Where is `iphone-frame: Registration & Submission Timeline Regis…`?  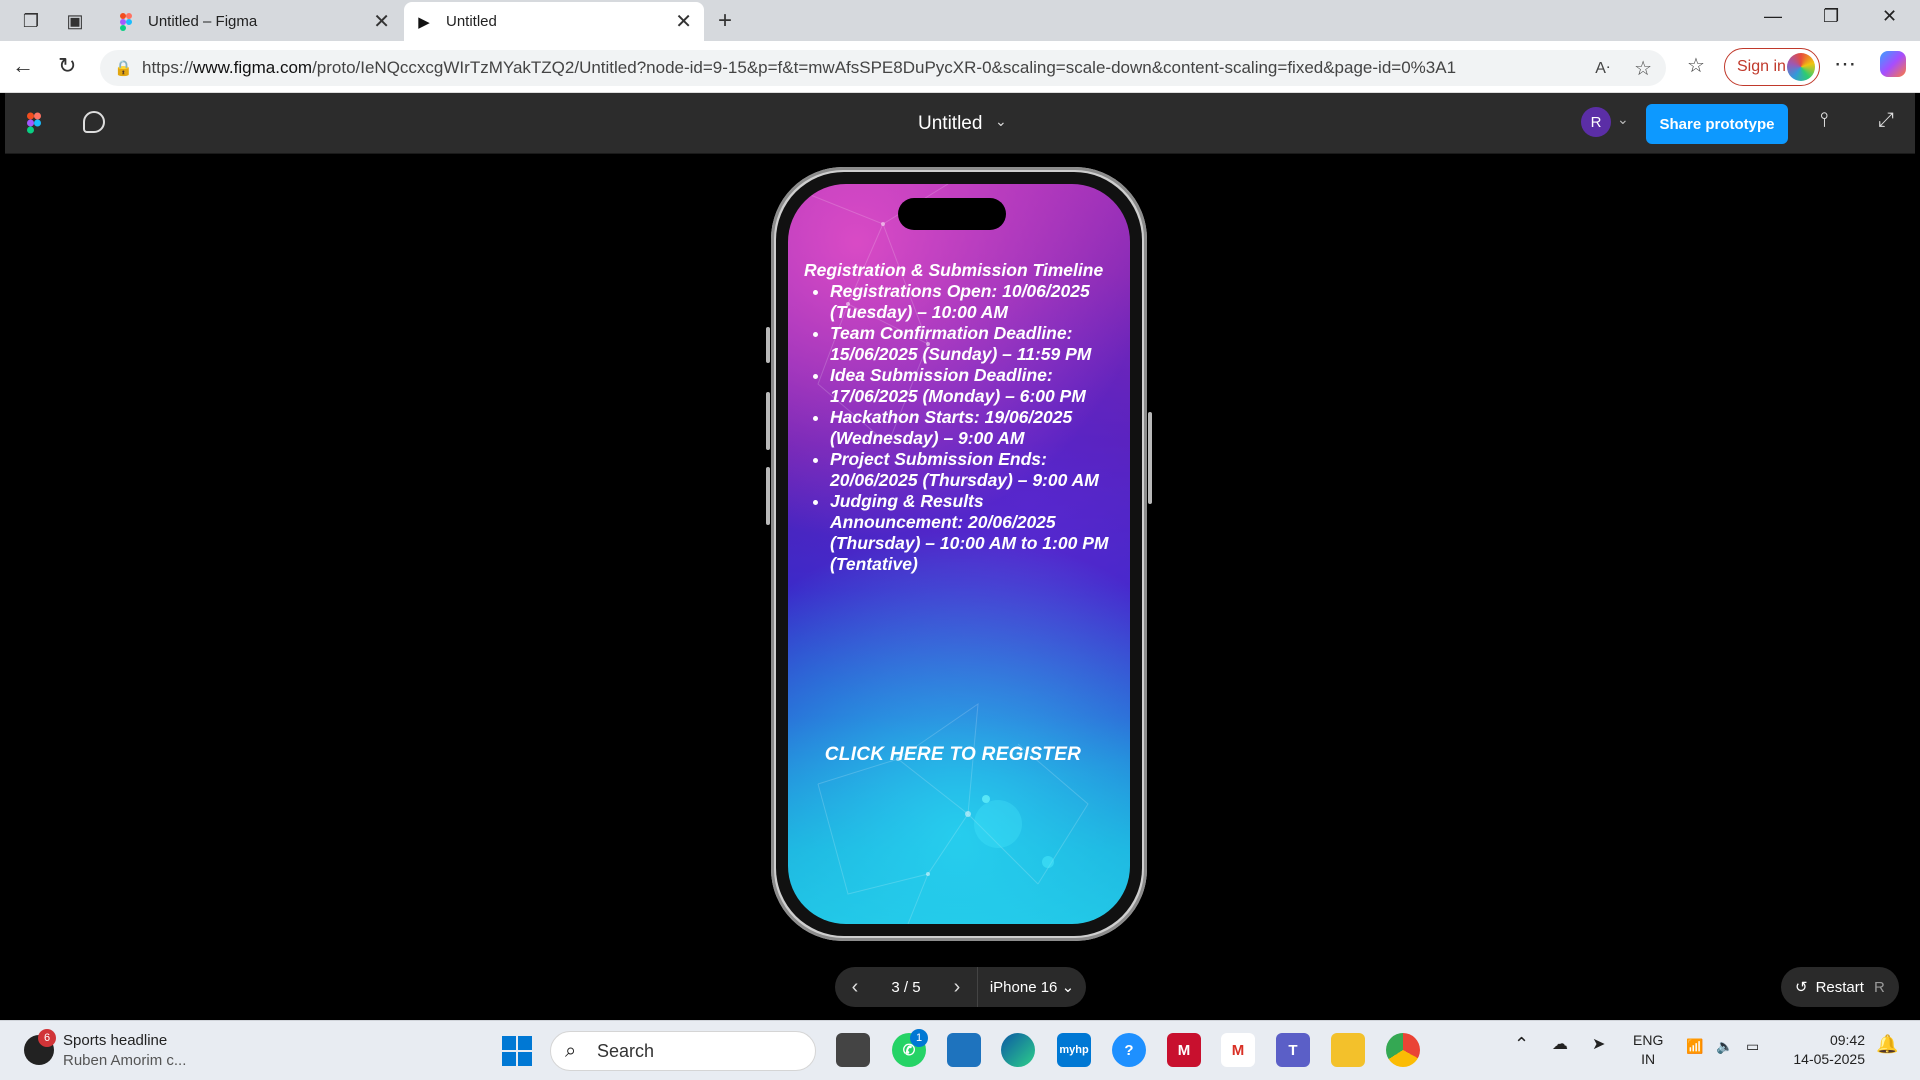
iphone-frame: Registration & Submission Timeline Regis… is located at coordinates (959, 554).